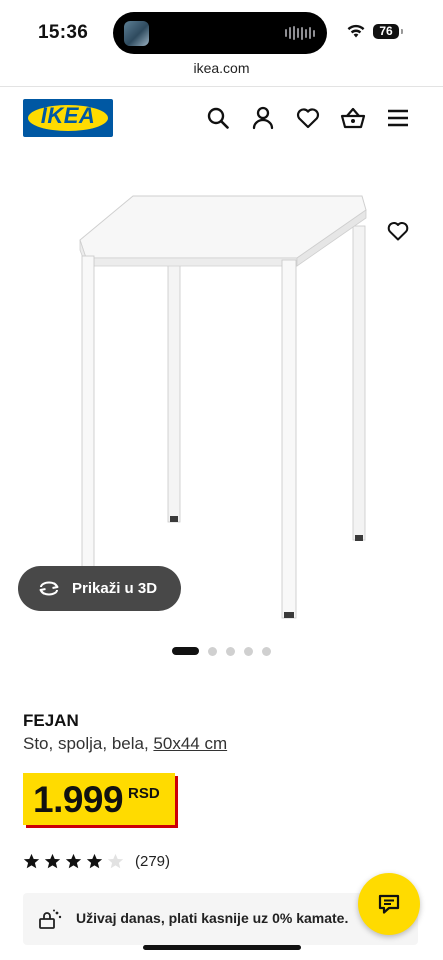  Describe the element at coordinates (63, 32) in the screenshot. I see `status-time: 15:36` at that location.